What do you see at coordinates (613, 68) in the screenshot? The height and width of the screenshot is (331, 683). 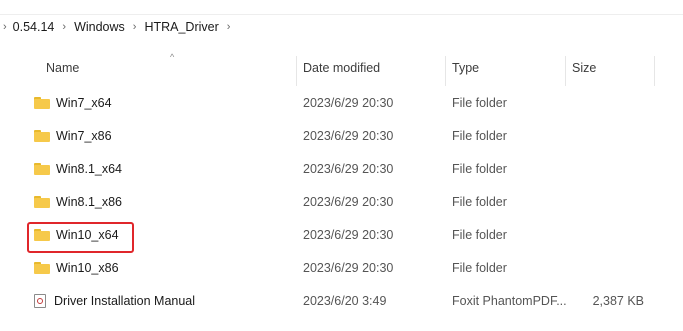 I see `column-header-size: Size` at bounding box center [613, 68].